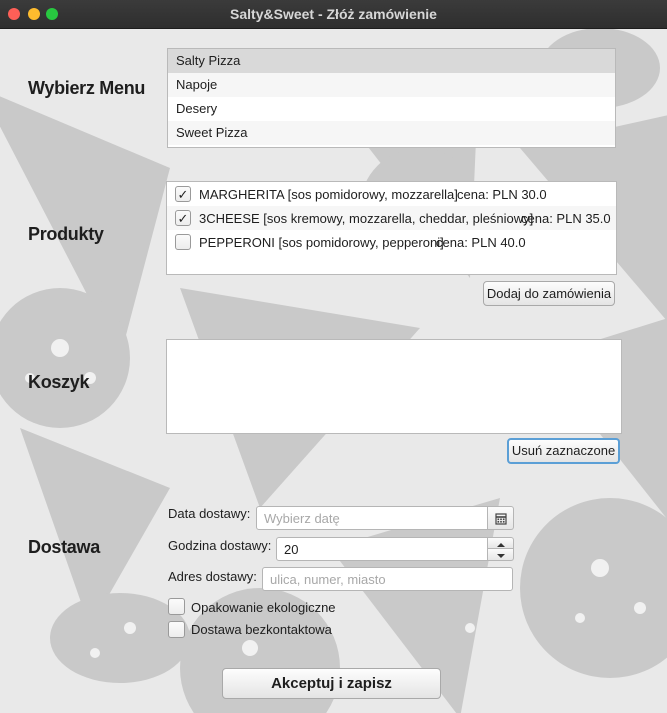 The height and width of the screenshot is (713, 667). Describe the element at coordinates (59, 382) in the screenshot. I see `section-label-cart: Koszyk` at that location.